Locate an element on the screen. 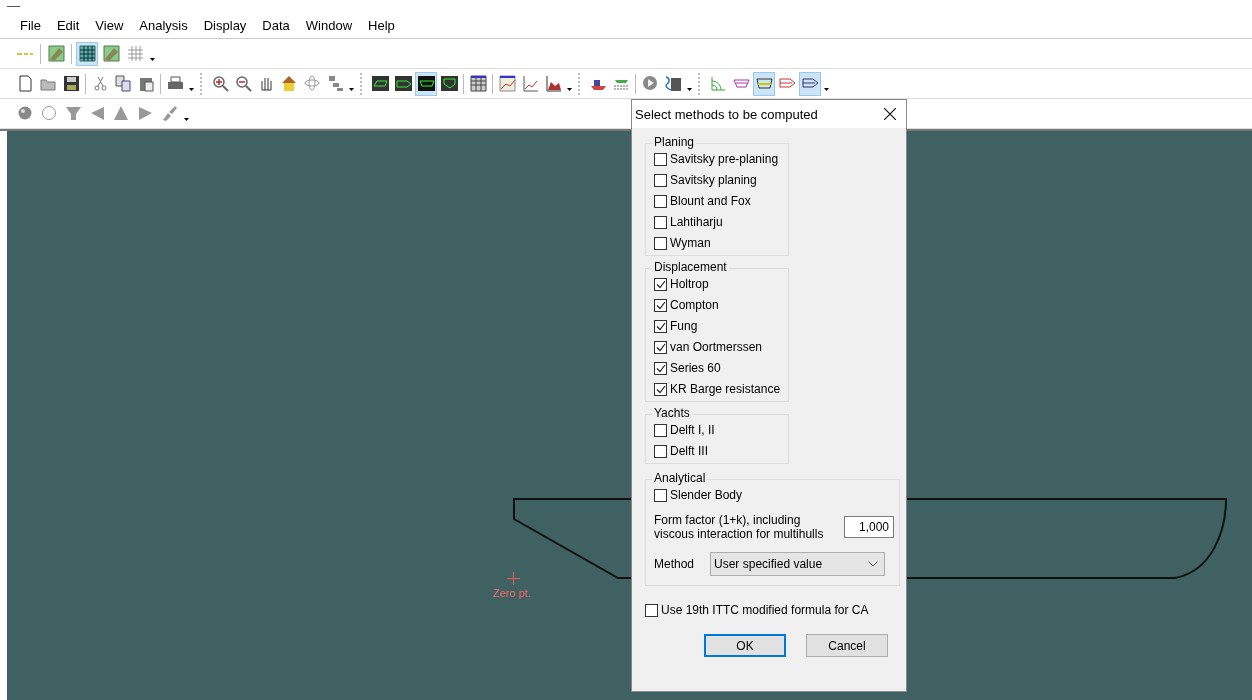  table-icon is located at coordinates (478, 83).